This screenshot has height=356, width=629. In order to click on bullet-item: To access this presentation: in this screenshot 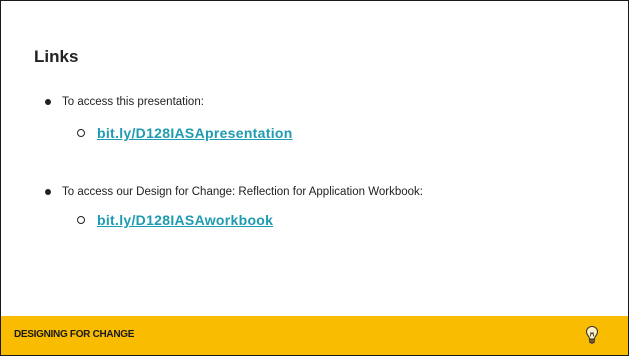, I will do `click(124, 102)`.